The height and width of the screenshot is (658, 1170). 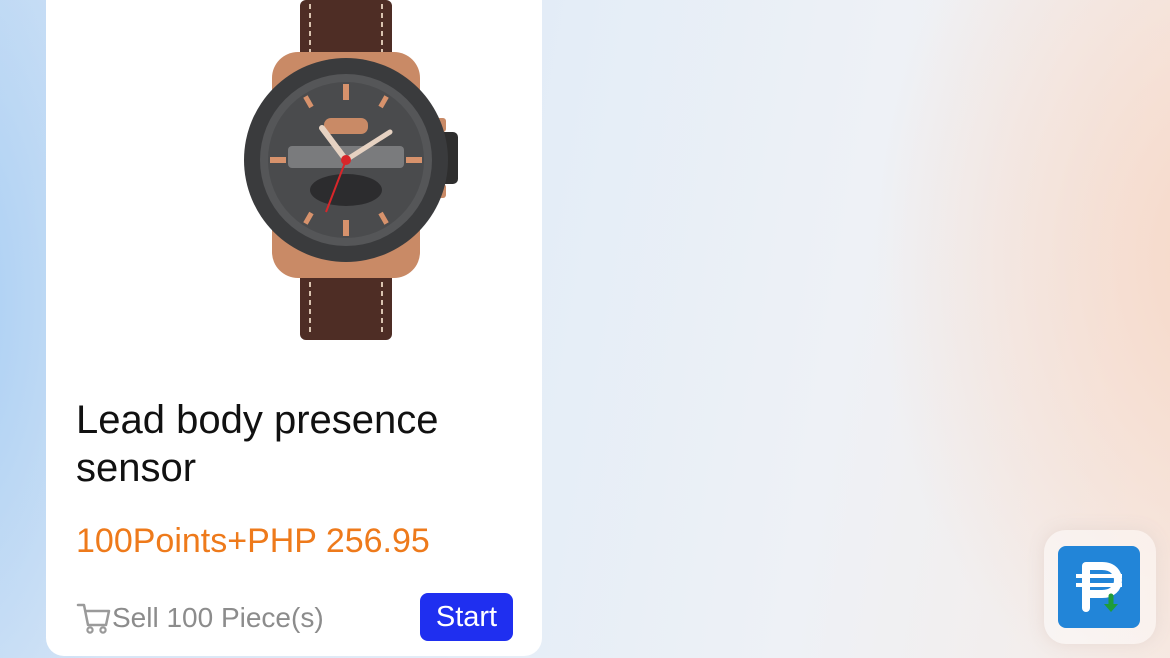 I want to click on peso-withdraw-icon, so click(x=1099, y=587).